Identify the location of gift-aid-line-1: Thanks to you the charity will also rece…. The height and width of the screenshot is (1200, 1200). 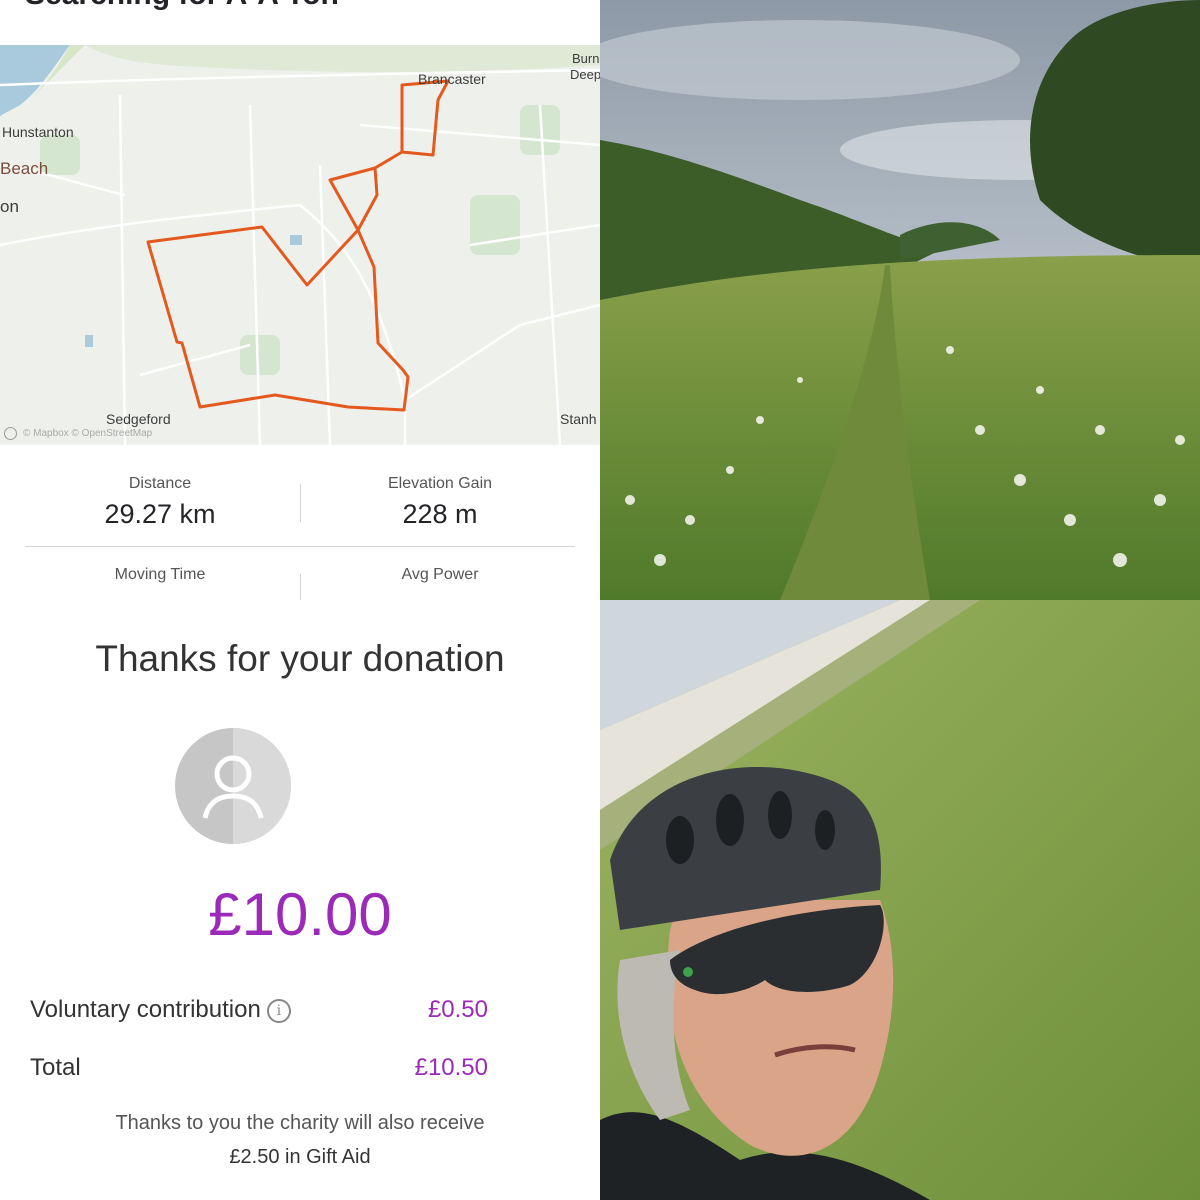
(300, 1123).